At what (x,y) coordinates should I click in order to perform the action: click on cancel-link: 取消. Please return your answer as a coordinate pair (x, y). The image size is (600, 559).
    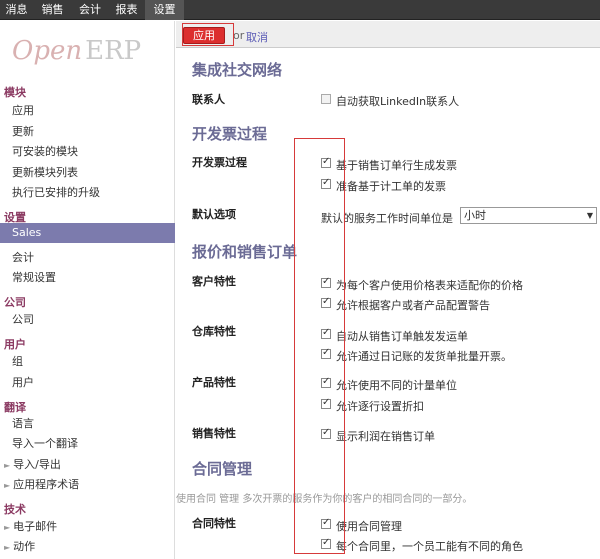
    Looking at the image, I should click on (257, 37).